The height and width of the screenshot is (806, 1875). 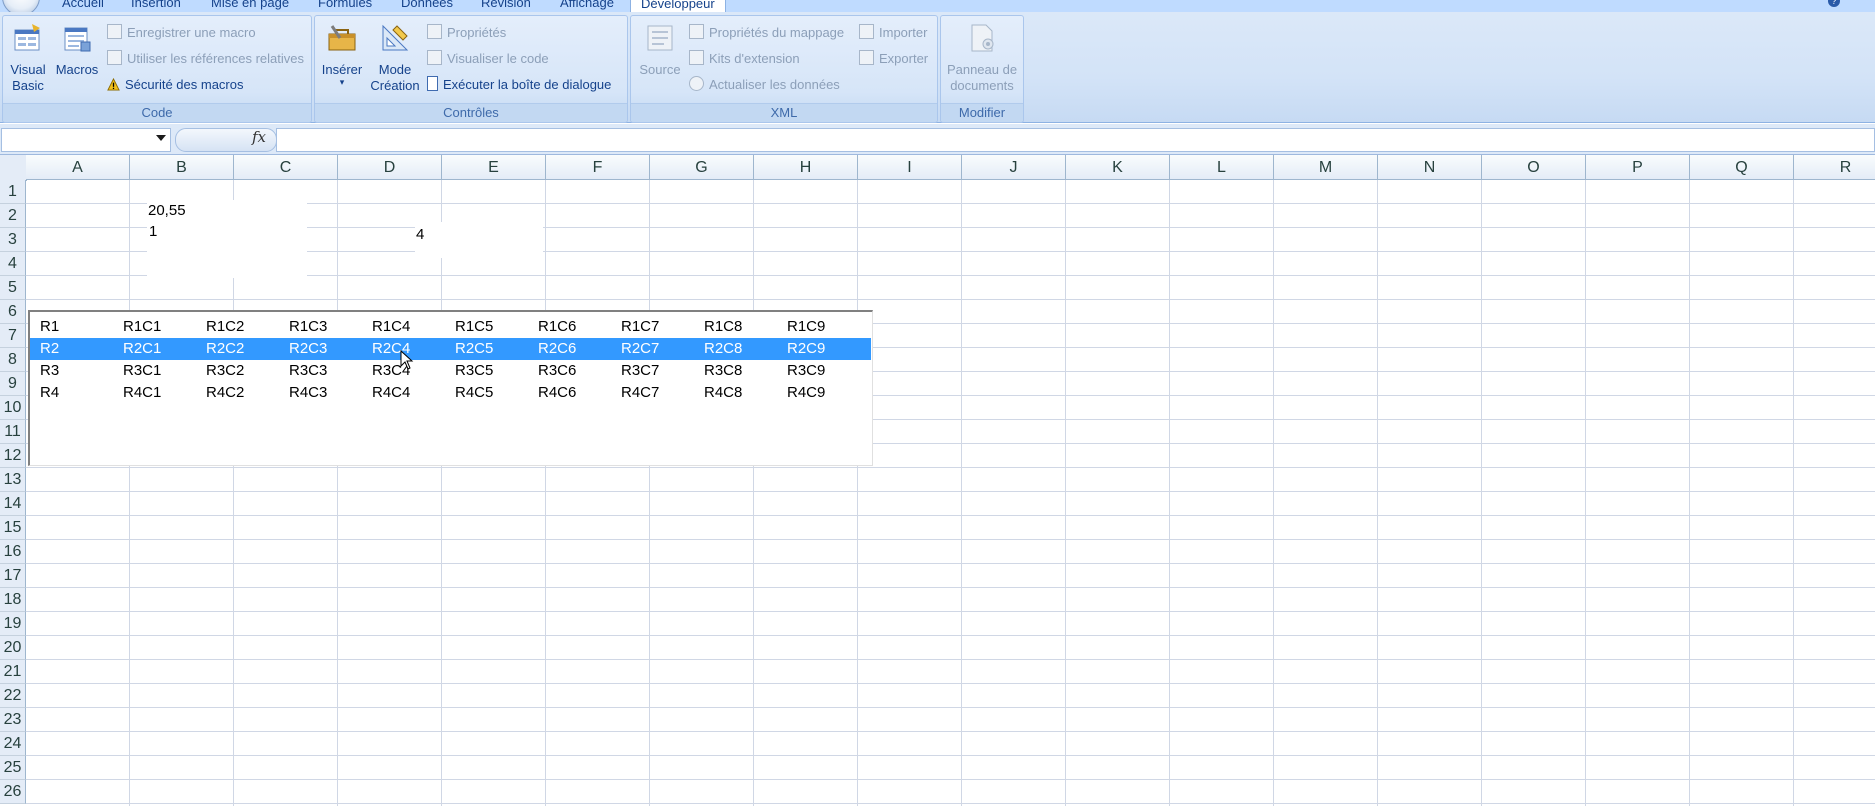 I want to click on macros-button: Macros, so click(x=77, y=50).